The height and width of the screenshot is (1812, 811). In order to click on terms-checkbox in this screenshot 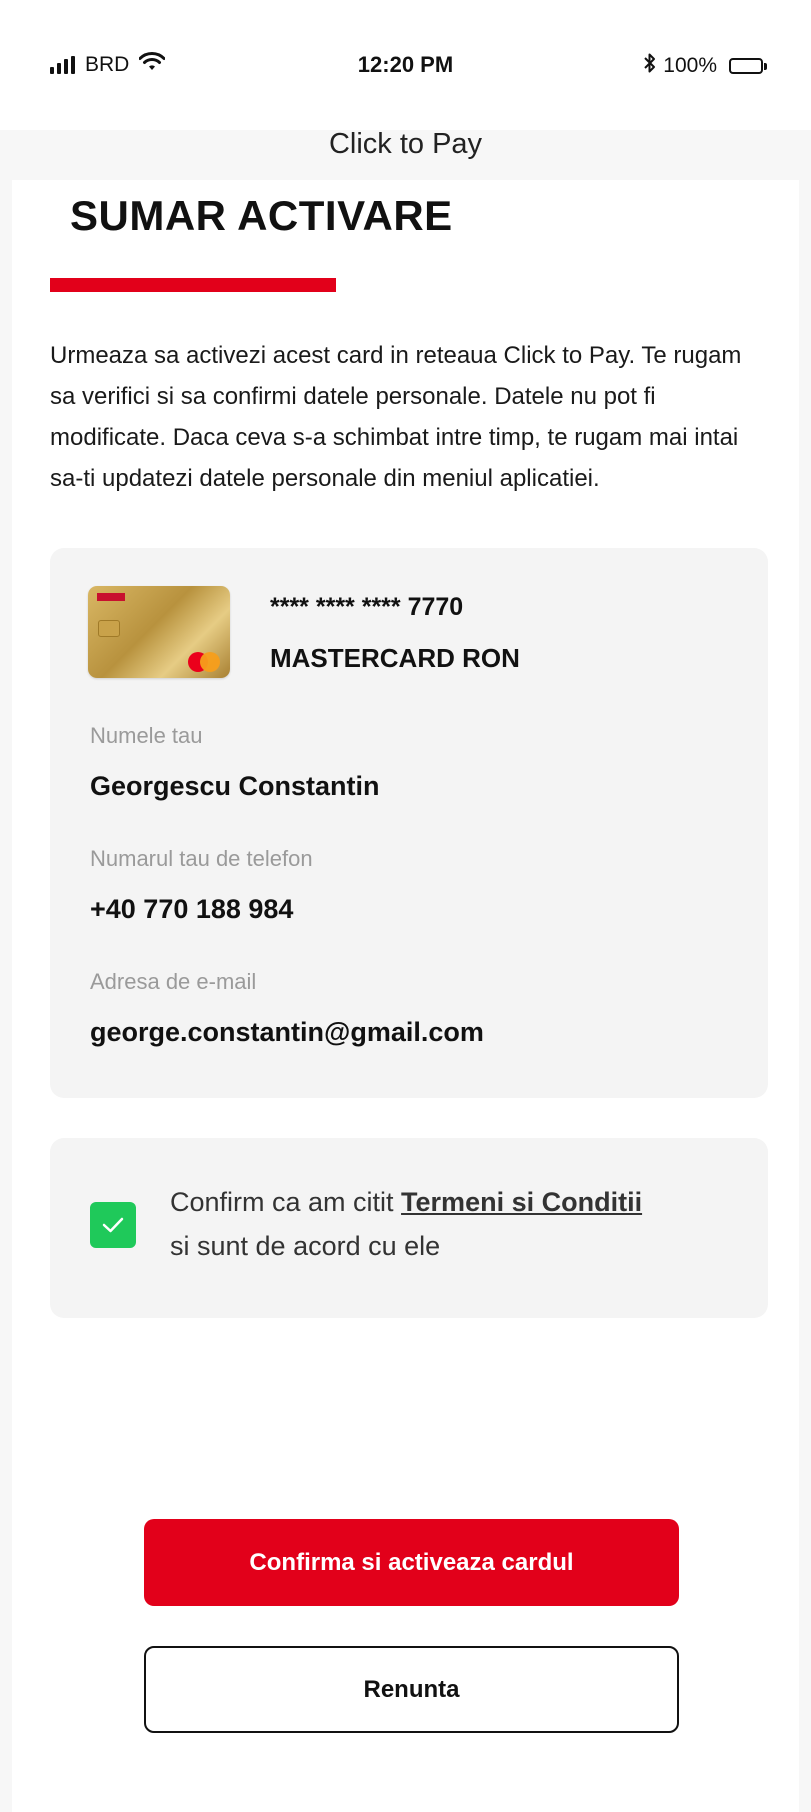, I will do `click(113, 1225)`.